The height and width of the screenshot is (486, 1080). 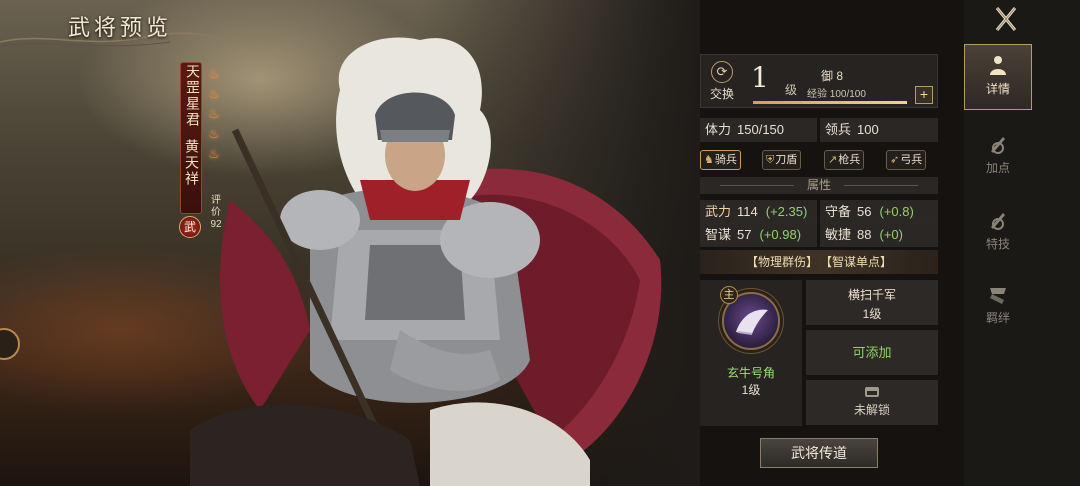 I want to click on exp-progress-fill, so click(x=830, y=102).